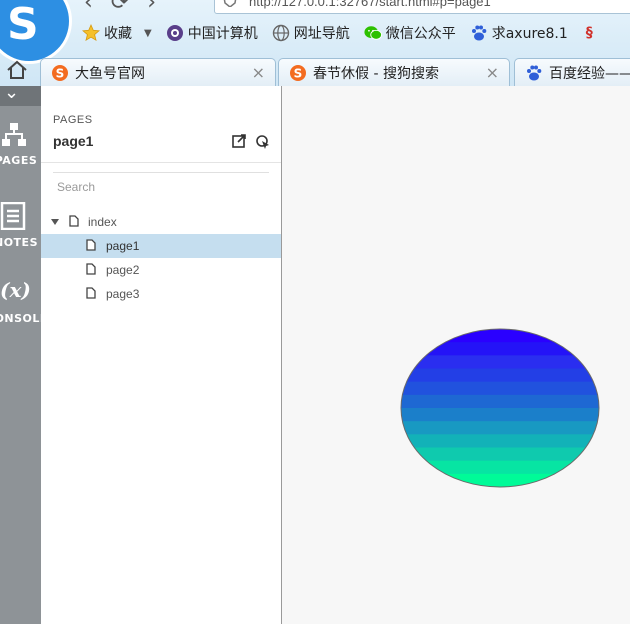  What do you see at coordinates (161, 222) in the screenshot?
I see `tree-node-index: index` at bounding box center [161, 222].